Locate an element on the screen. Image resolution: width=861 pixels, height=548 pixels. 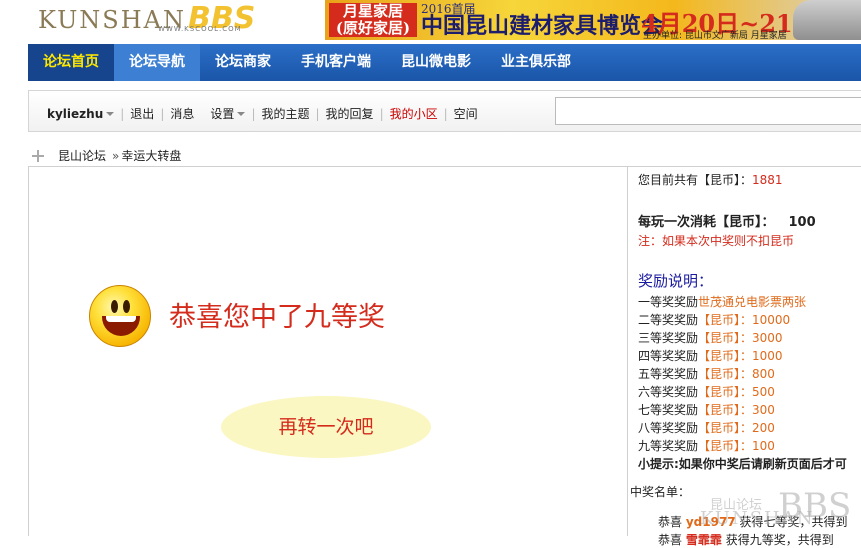
breadcrumb: 昆山论坛 » 幸运大转盘 is located at coordinates (106, 155).